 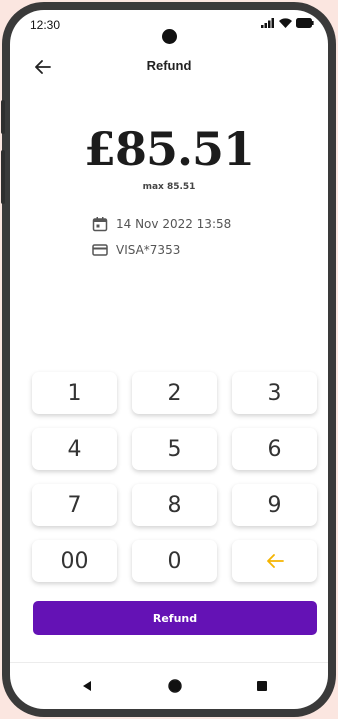 I want to click on home-circle-icon, so click(x=175, y=686).